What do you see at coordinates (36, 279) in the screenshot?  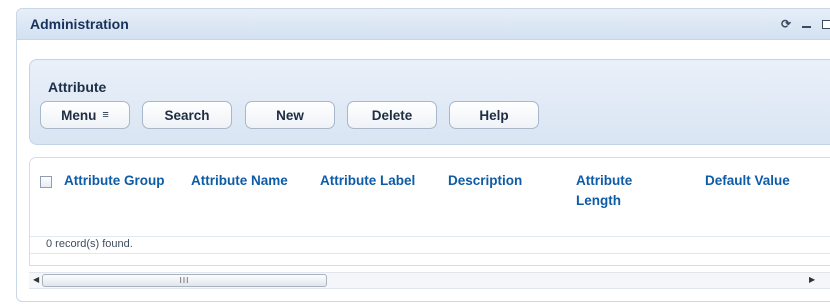 I see `arrow-left-icon: ◀` at bounding box center [36, 279].